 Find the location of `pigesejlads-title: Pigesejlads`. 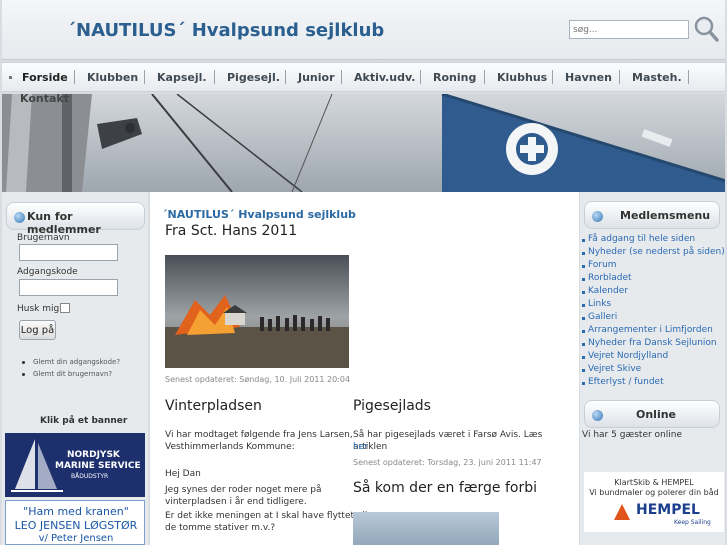

pigesejlads-title: Pigesejlads is located at coordinates (392, 406).